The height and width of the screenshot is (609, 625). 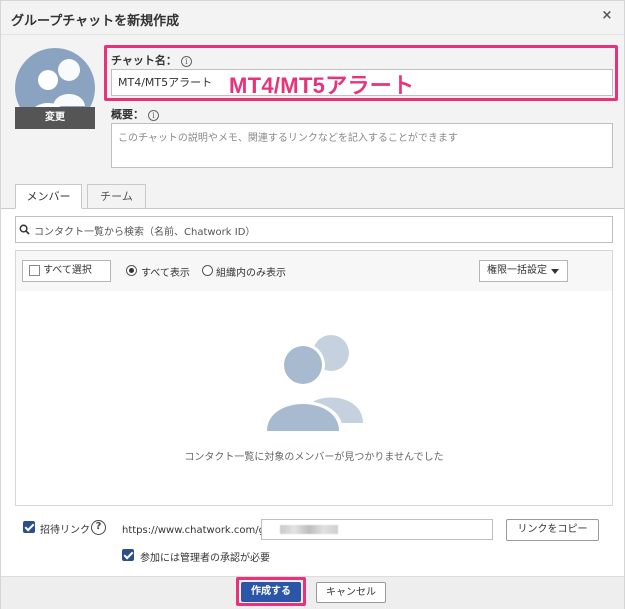 I want to click on empty-state-message: コンタクト一覧に対象のメンバーが見つかりませんでした, so click(x=314, y=457).